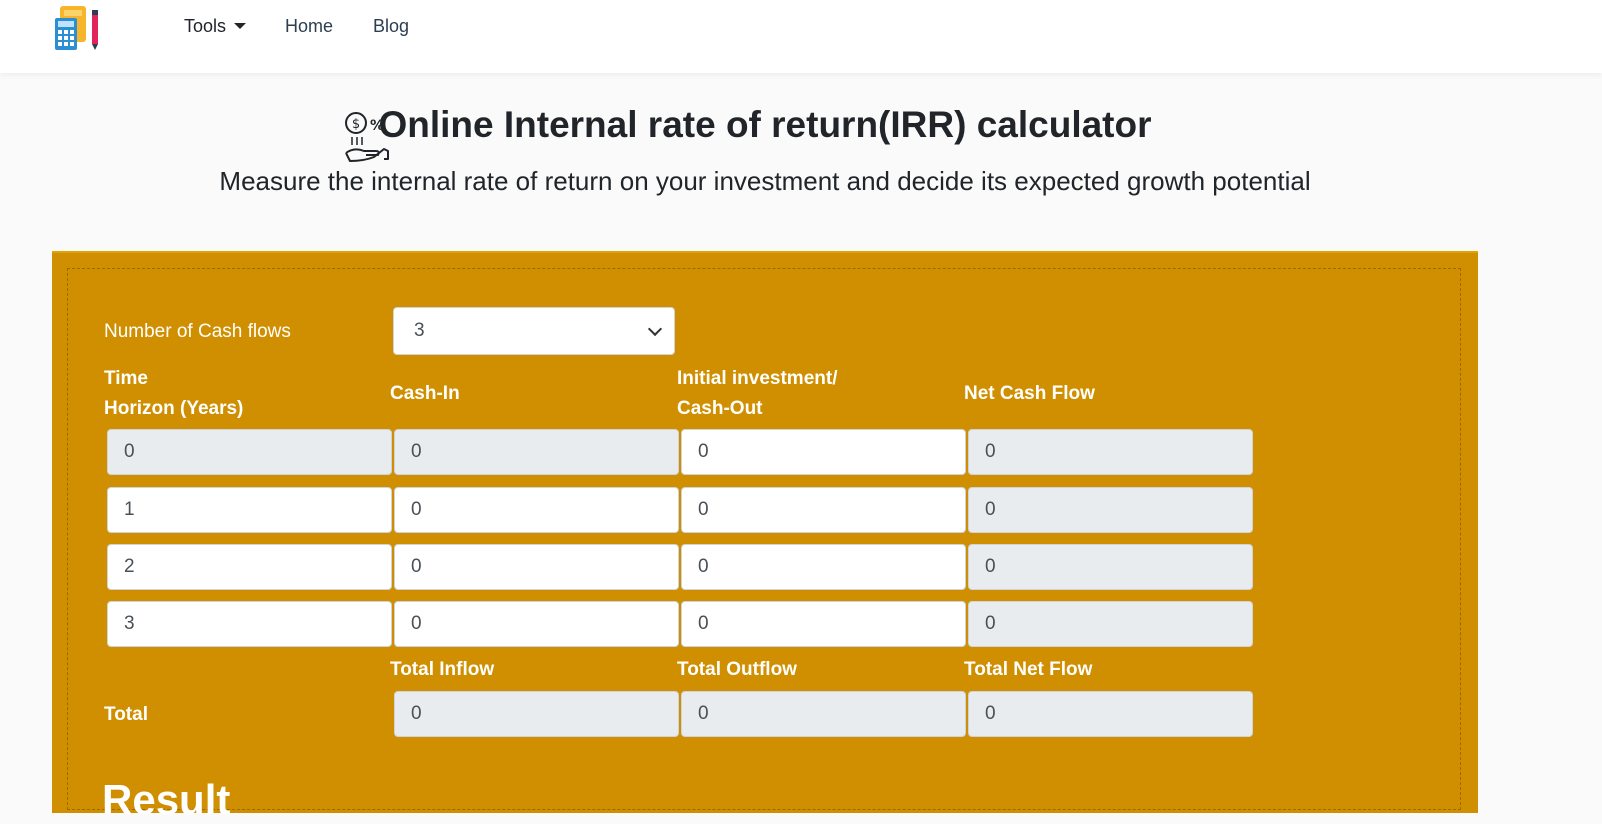 The image size is (1602, 824). I want to click on cash-in-field-row-1: 0, so click(536, 510).